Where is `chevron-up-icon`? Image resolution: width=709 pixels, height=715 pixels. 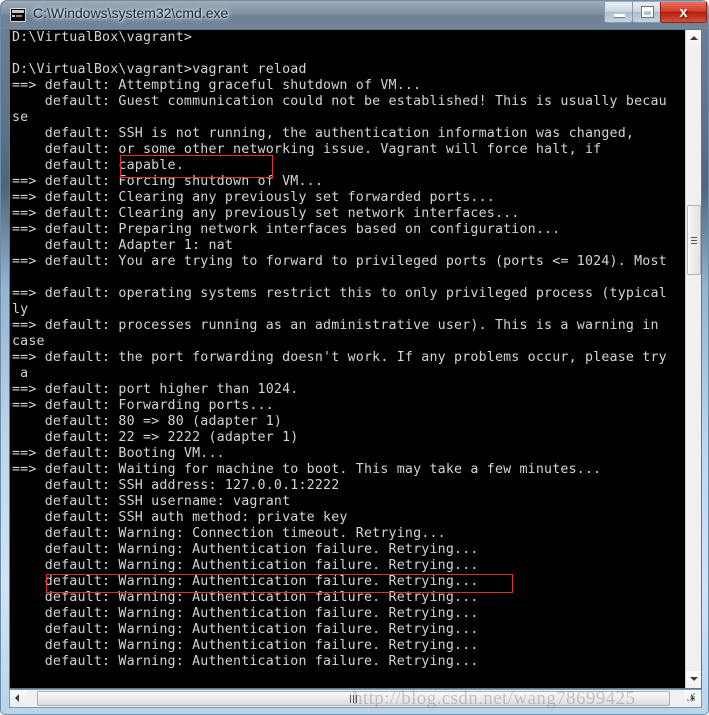 chevron-up-icon is located at coordinates (694, 38).